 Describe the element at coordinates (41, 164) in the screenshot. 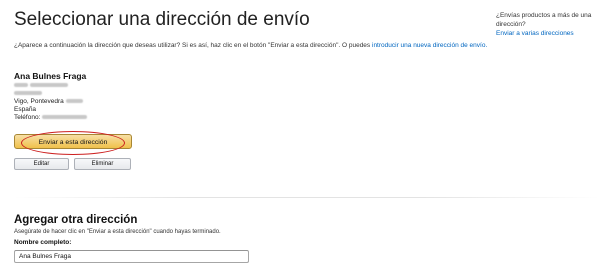

I see `edit-address-button: Editar` at that location.